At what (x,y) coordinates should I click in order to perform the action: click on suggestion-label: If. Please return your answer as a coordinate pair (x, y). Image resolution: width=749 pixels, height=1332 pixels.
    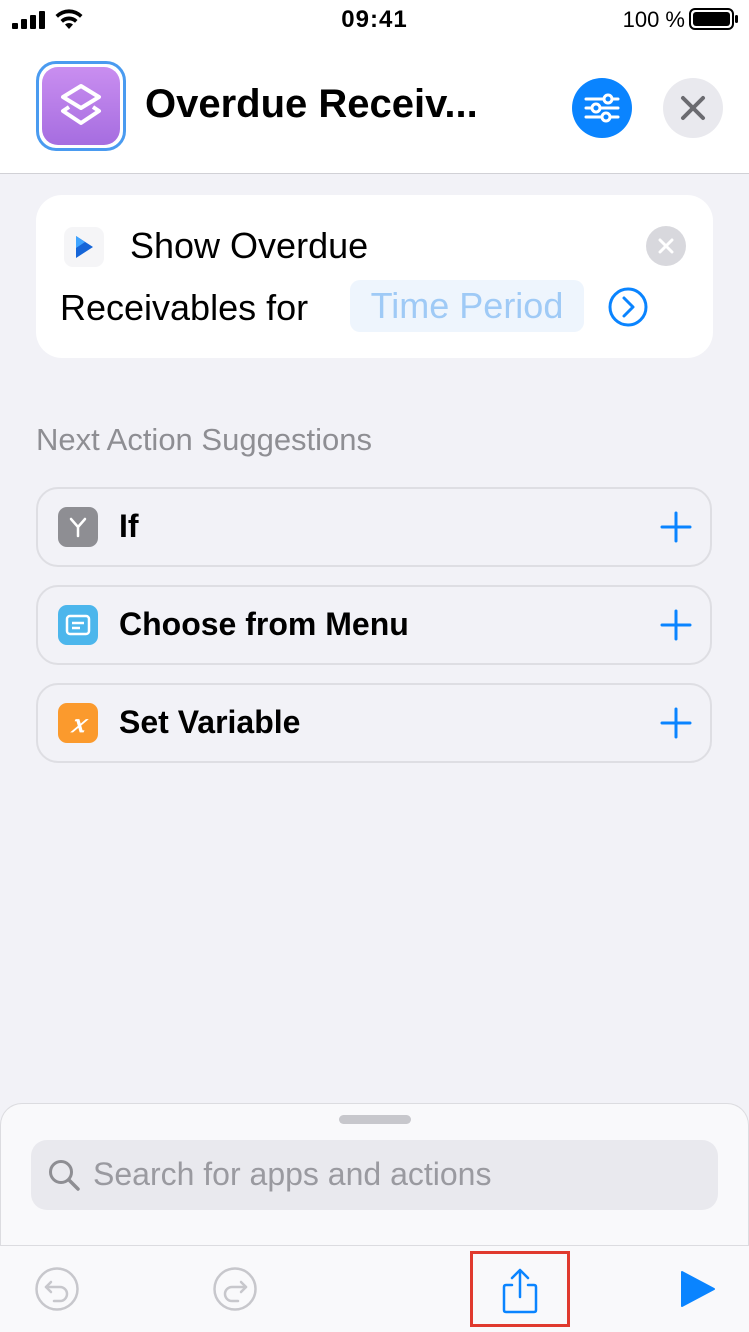
    Looking at the image, I should click on (129, 526).